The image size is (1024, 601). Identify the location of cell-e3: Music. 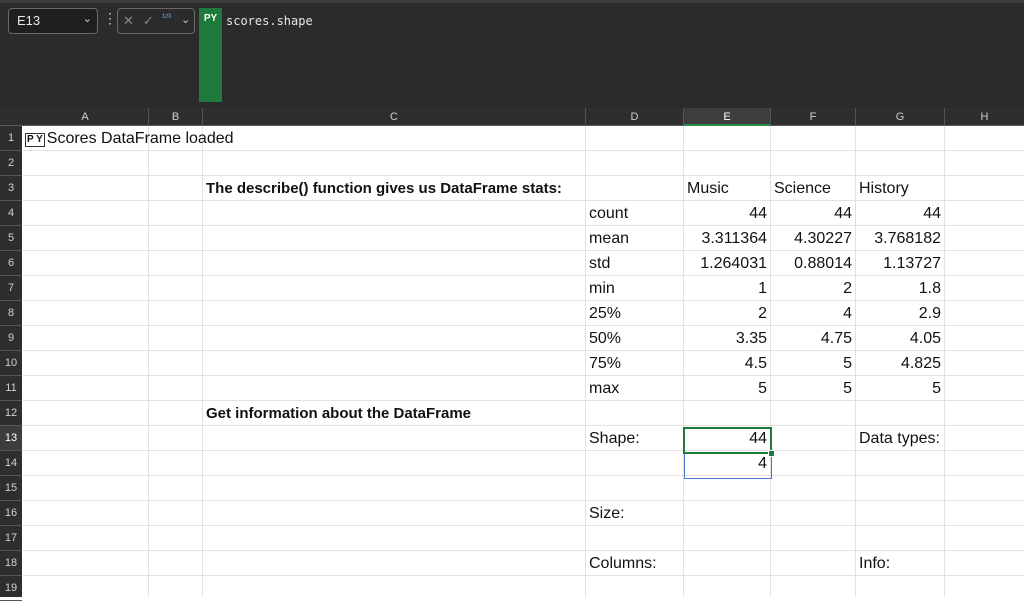
(706, 188).